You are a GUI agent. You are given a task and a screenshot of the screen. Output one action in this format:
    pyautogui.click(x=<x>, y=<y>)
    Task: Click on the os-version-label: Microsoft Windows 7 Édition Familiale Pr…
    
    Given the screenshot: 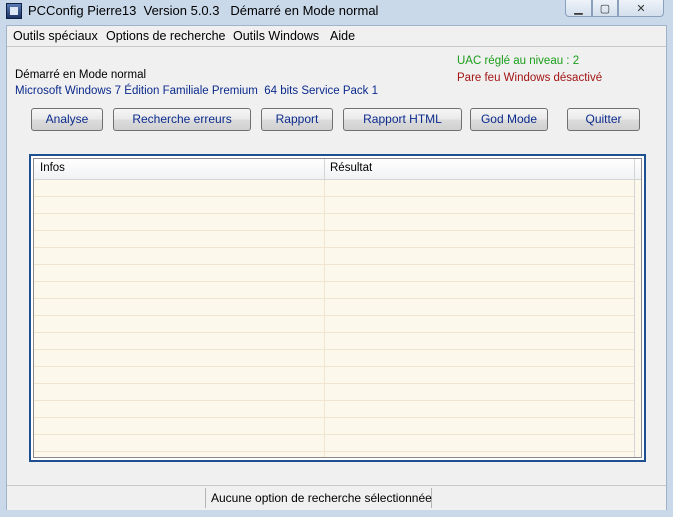 What is the action you would take?
    pyautogui.click(x=197, y=91)
    